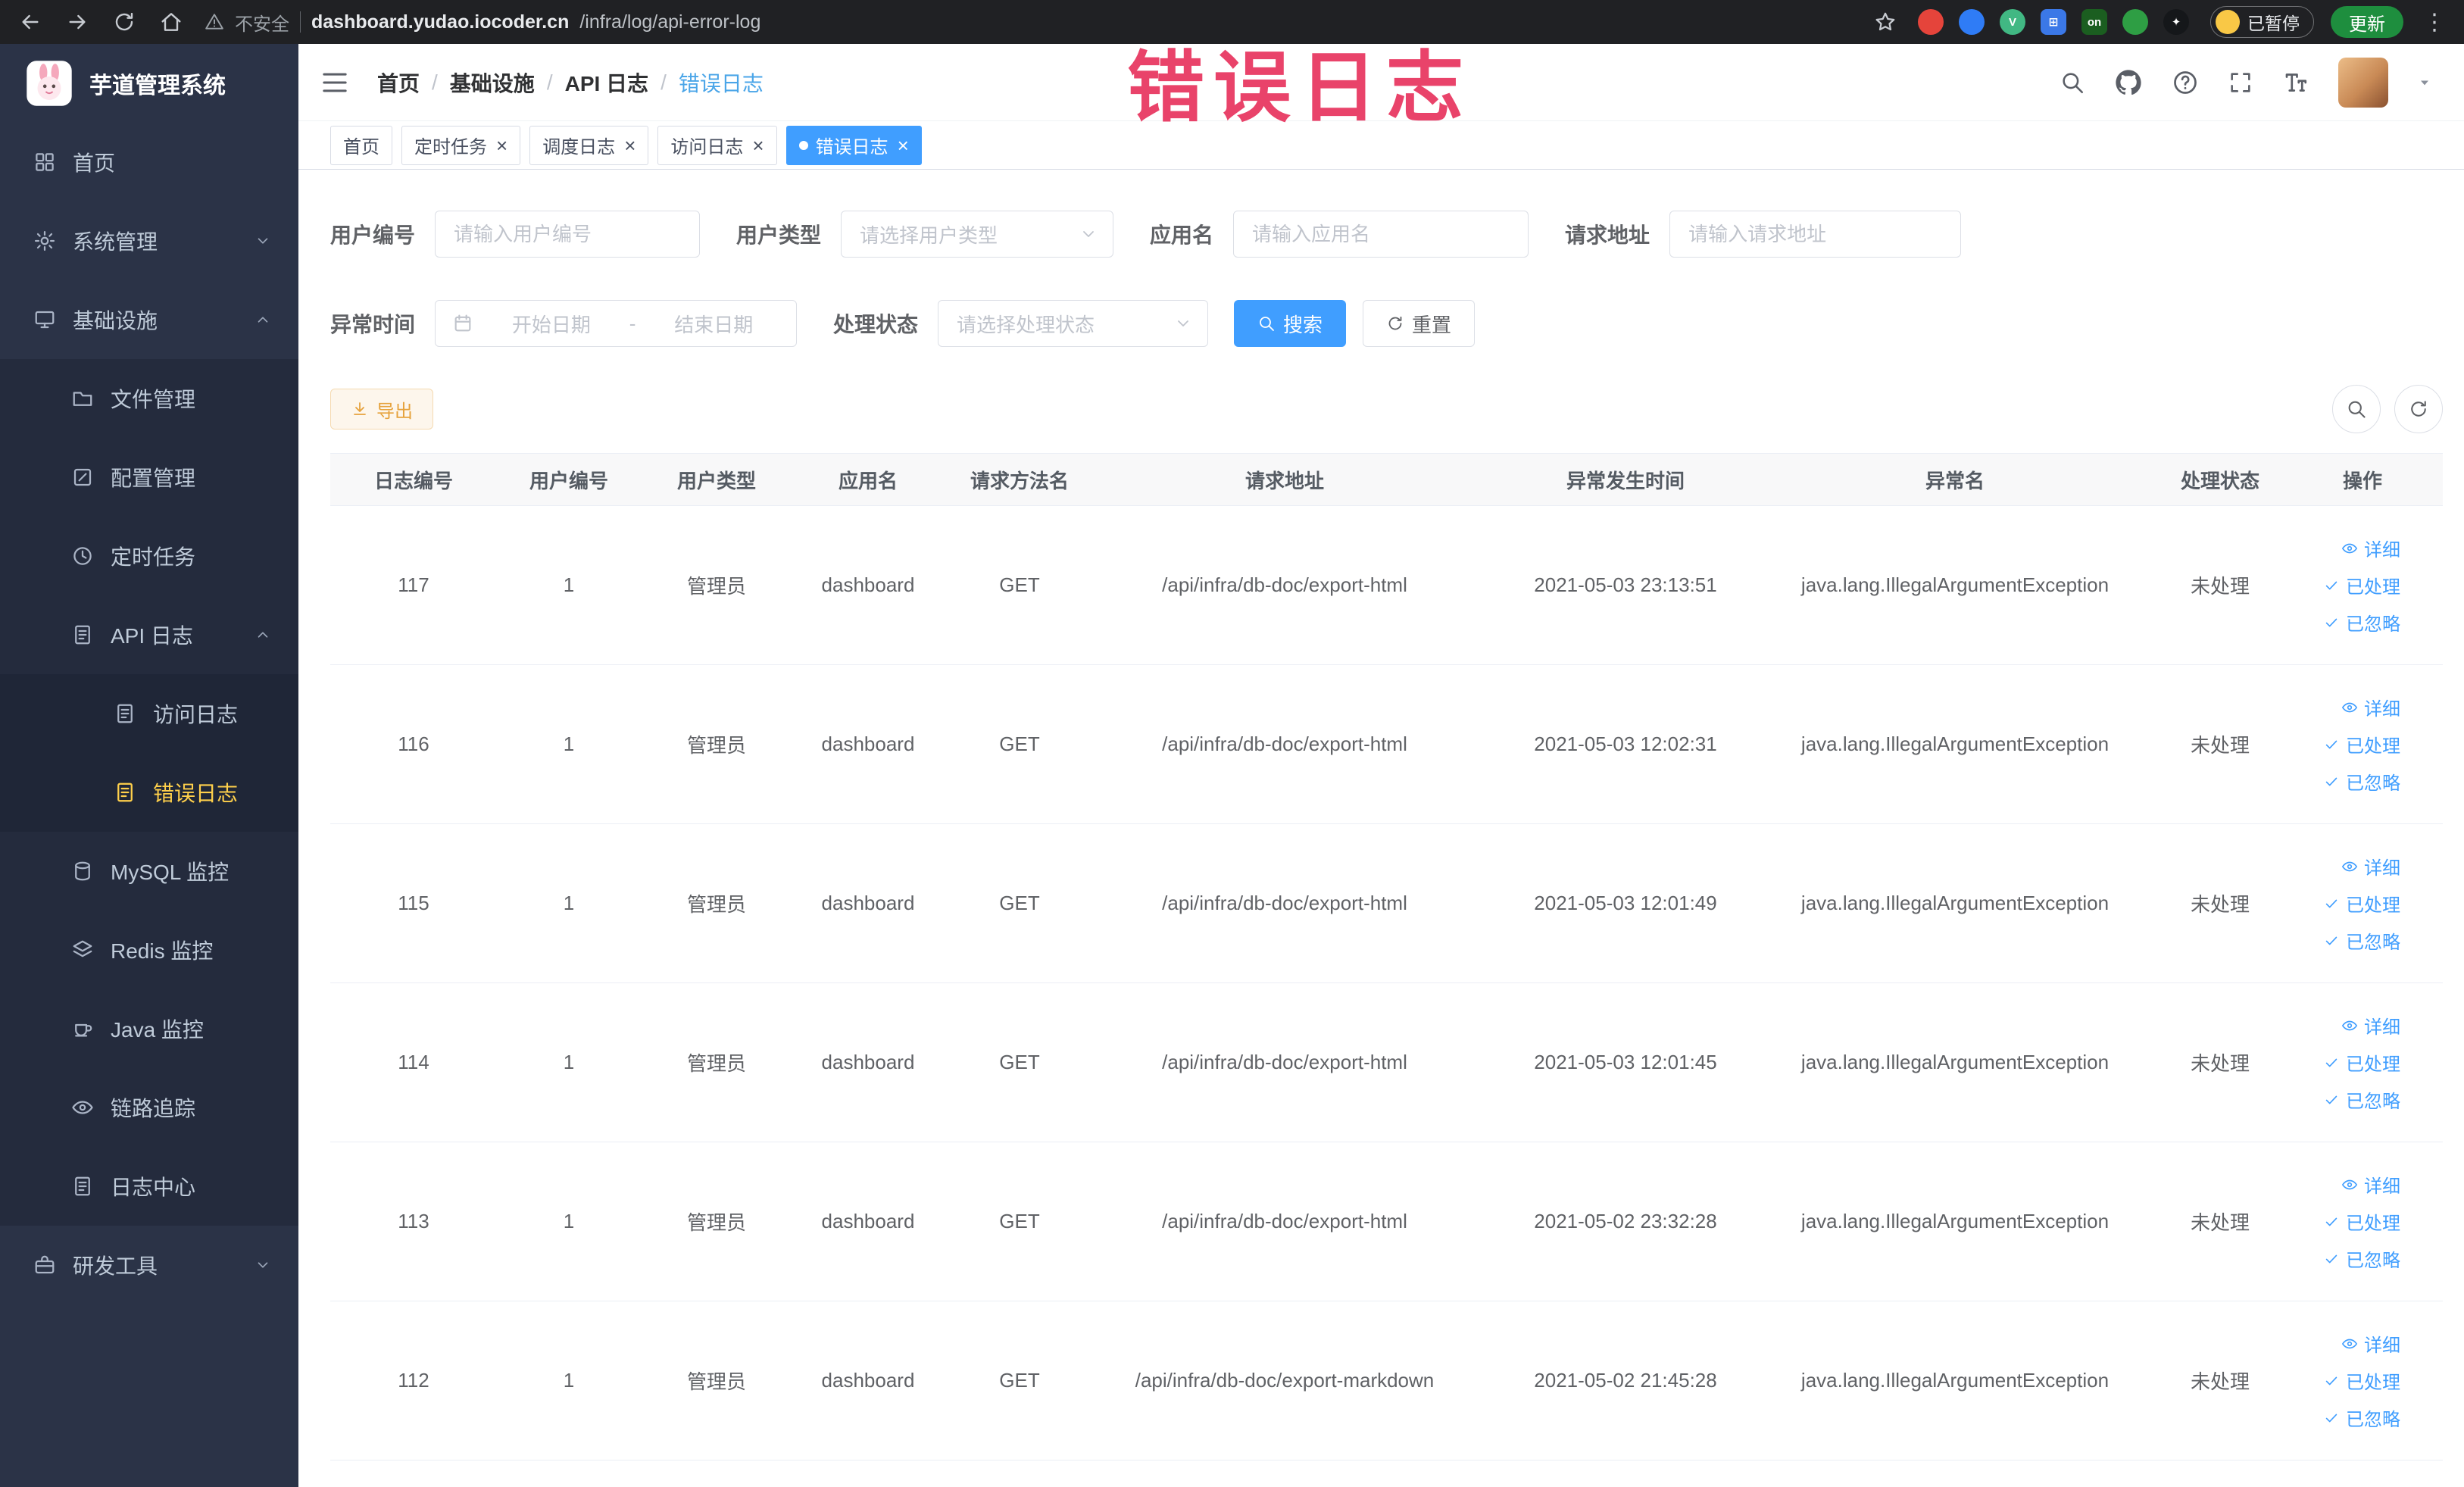 This screenshot has width=2464, height=1487. What do you see at coordinates (492, 82) in the screenshot?
I see `breadcrumb-infra: 基础设施` at bounding box center [492, 82].